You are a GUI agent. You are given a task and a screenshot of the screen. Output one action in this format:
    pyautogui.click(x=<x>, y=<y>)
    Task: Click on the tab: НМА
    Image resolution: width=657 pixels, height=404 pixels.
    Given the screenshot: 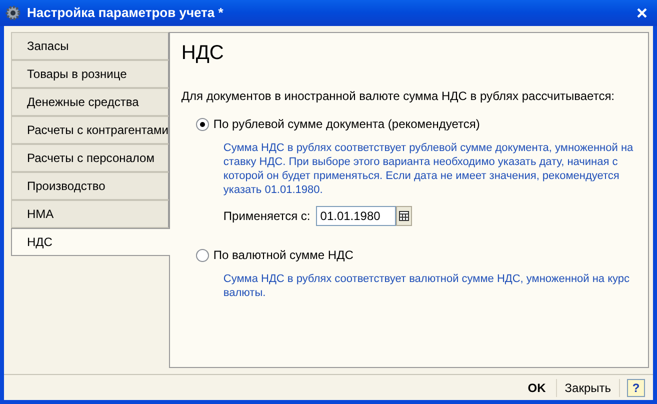 What is the action you would take?
    pyautogui.click(x=90, y=214)
    